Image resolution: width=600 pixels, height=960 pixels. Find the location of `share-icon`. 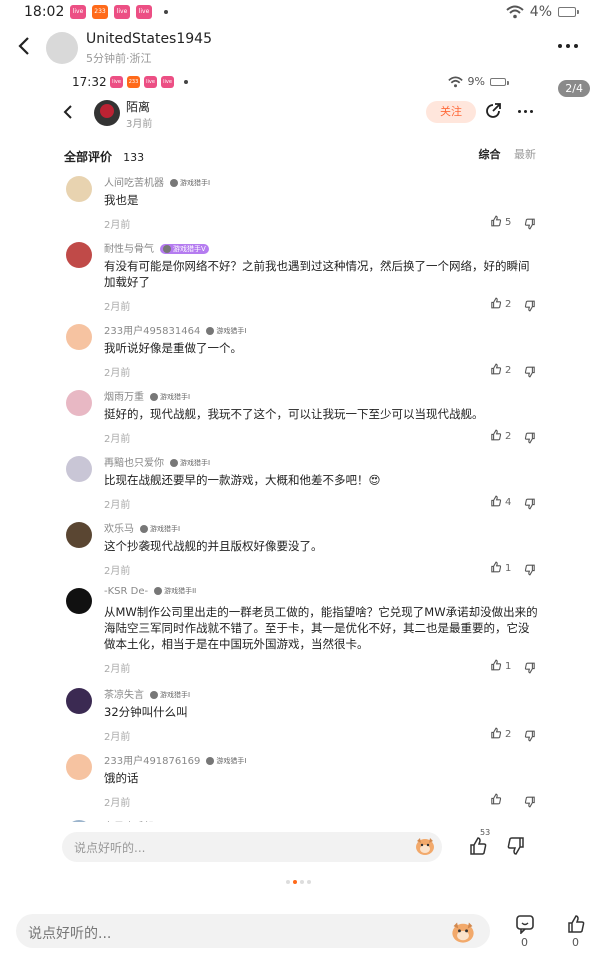

share-icon is located at coordinates (493, 111).